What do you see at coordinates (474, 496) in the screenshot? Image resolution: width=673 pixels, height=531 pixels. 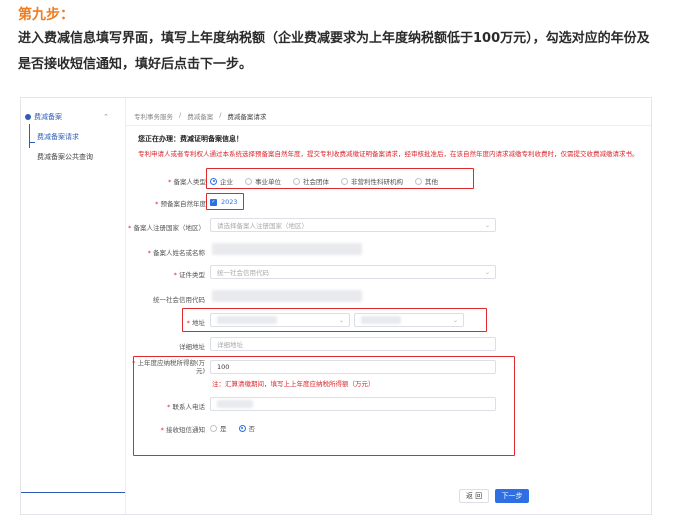 I see `back-button: 返 回` at bounding box center [474, 496].